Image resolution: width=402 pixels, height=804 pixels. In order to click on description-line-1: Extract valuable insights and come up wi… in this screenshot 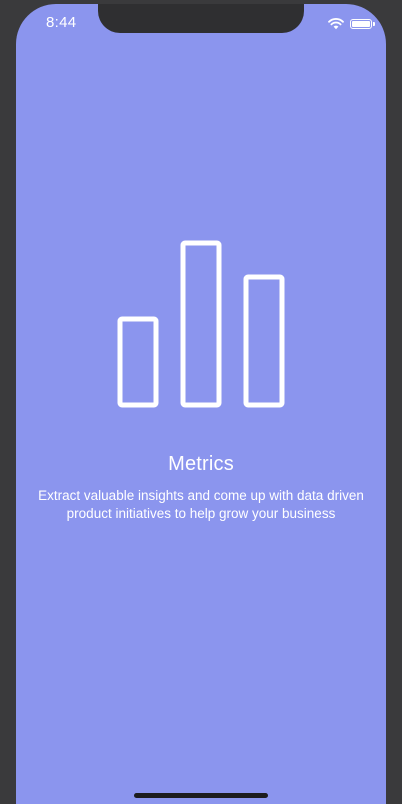, I will do `click(201, 495)`.